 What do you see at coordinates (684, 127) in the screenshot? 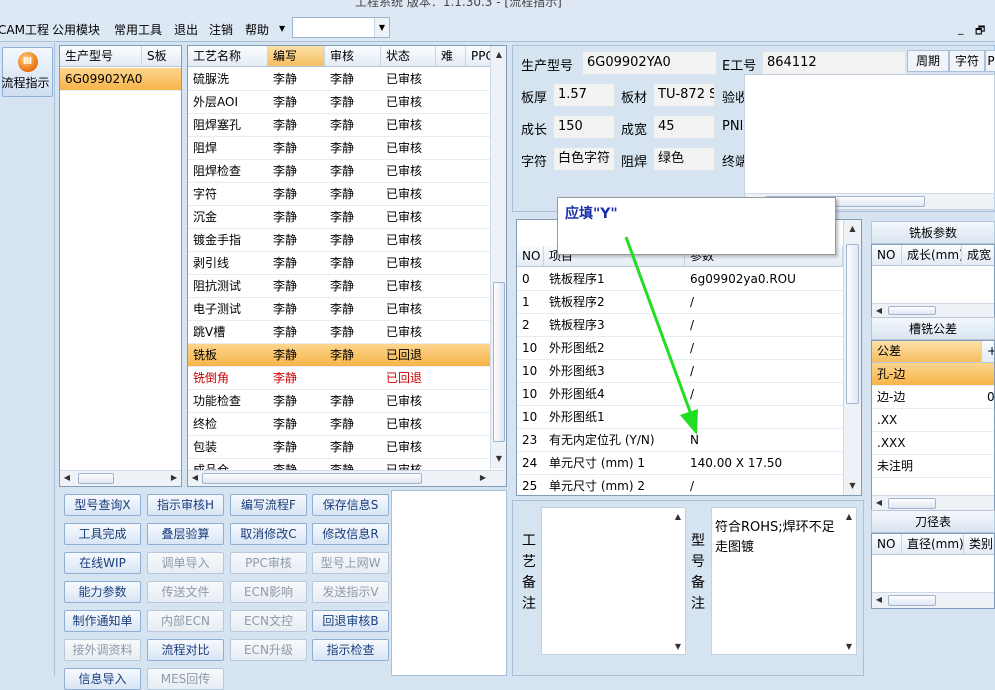
I see `width-field: 45` at bounding box center [684, 127].